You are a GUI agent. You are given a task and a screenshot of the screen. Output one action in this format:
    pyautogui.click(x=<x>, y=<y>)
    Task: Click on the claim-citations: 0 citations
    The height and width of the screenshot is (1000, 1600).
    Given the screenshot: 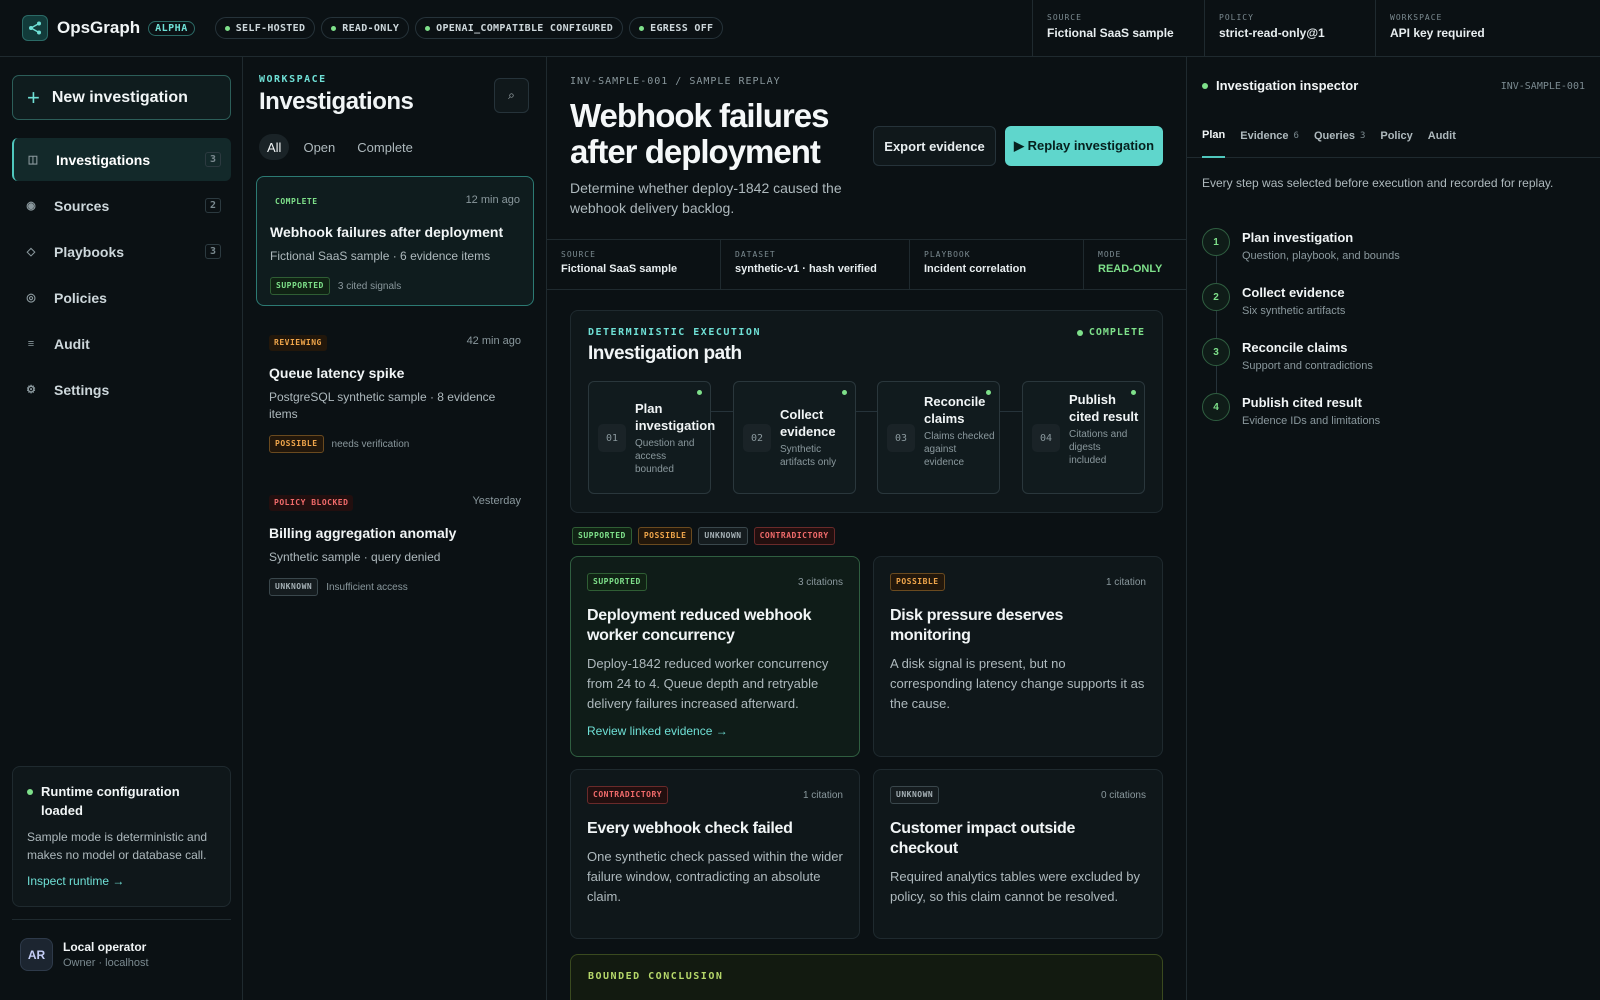 What is the action you would take?
    pyautogui.click(x=1123, y=795)
    